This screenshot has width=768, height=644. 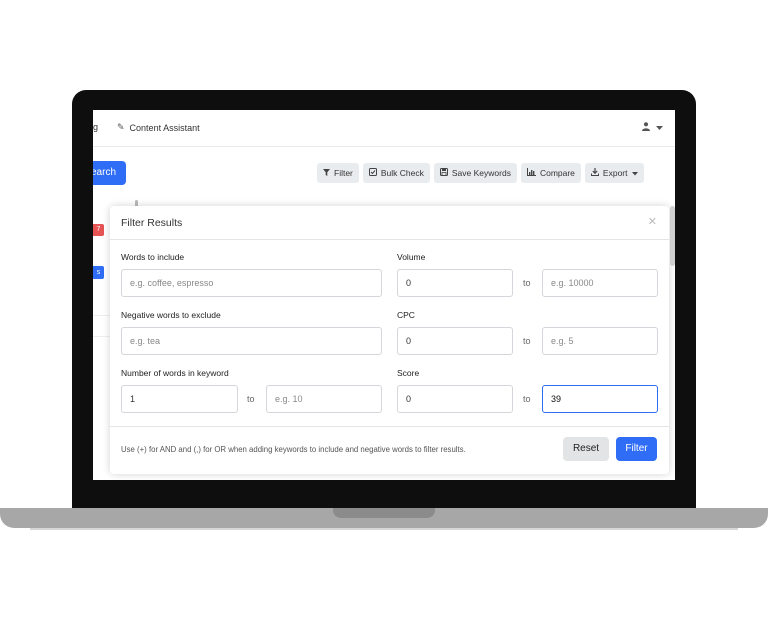 I want to click on save-keywords-button: Save Keywords, so click(x=475, y=173).